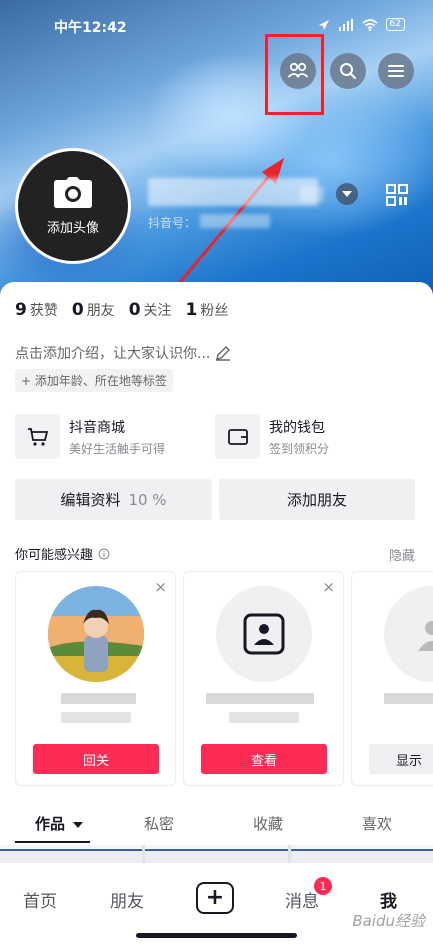 The image size is (433, 945). I want to click on edit-profile-button: 编辑资料 10 %, so click(113, 499).